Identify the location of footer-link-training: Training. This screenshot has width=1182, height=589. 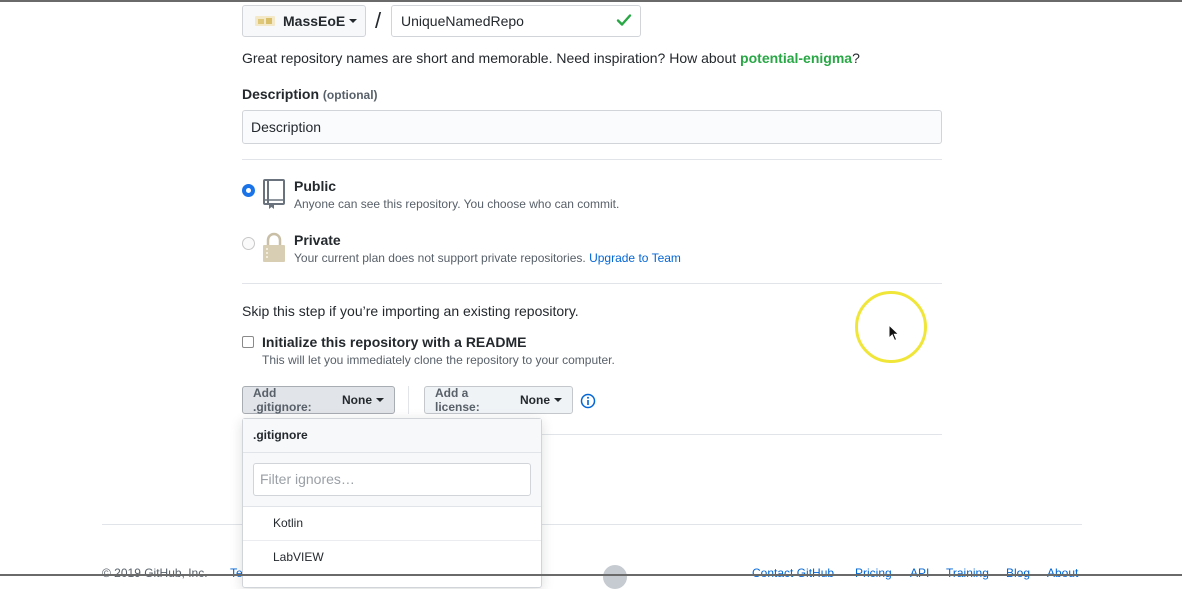
(967, 573).